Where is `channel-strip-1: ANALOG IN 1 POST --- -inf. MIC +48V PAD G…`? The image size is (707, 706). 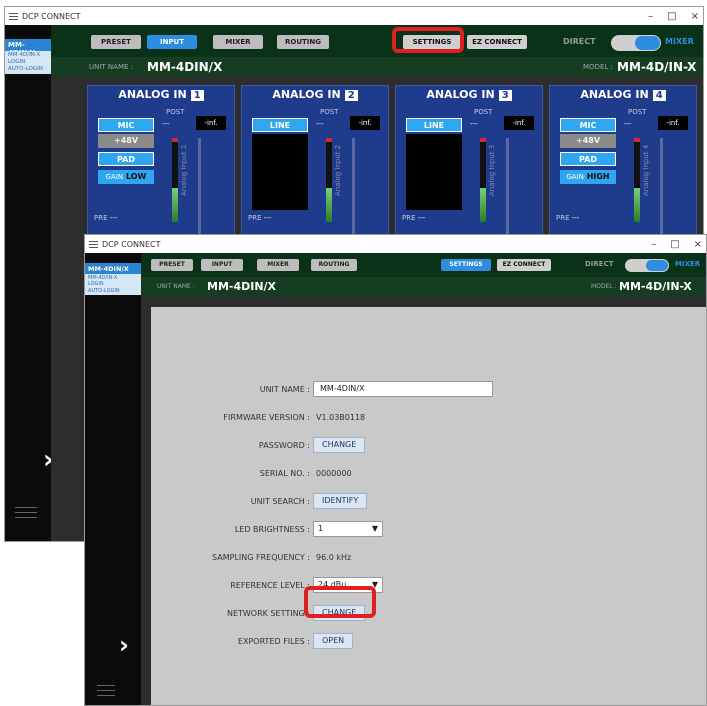
channel-strip-1: ANALOG IN 1 POST --- -inf. MIC +48V PAD G… is located at coordinates (161, 165).